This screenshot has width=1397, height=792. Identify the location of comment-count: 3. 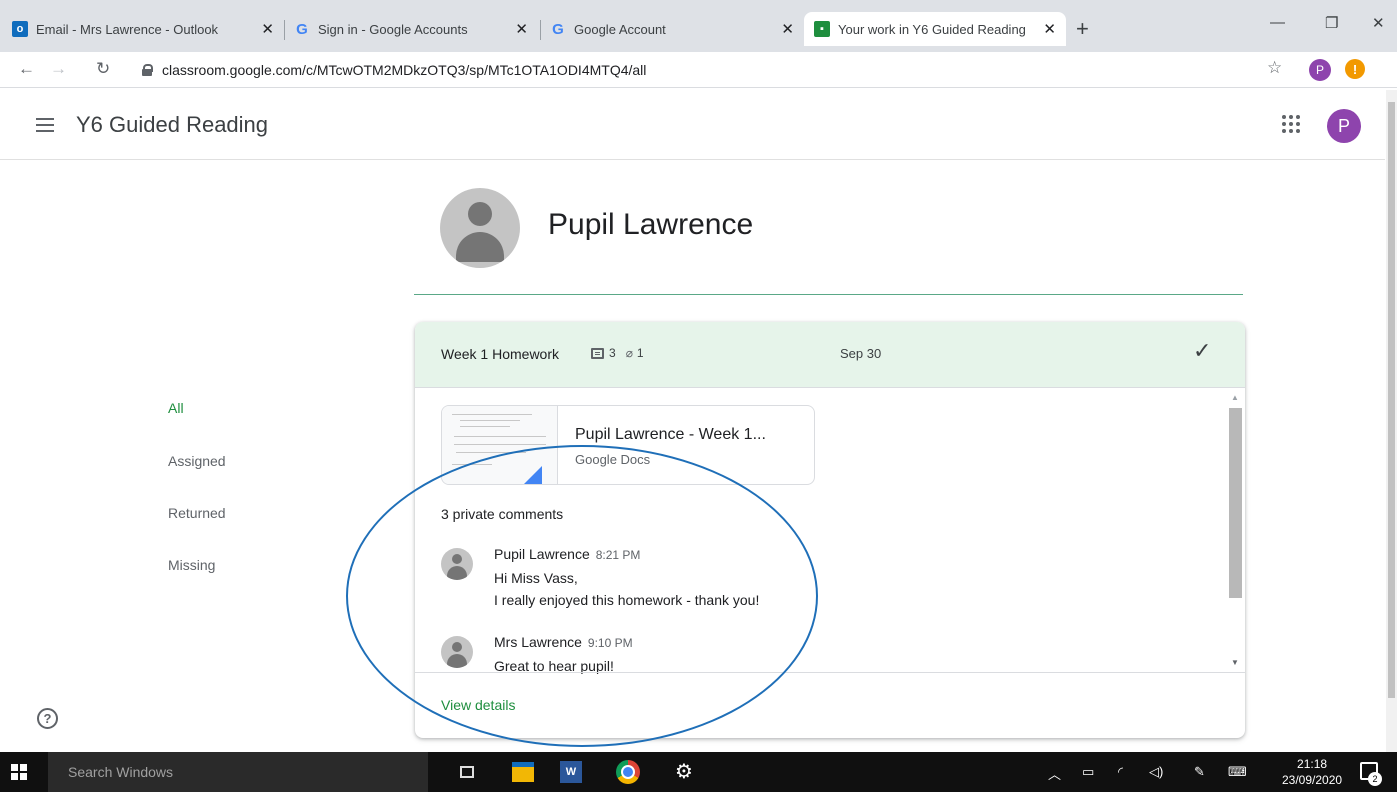
(612, 353).